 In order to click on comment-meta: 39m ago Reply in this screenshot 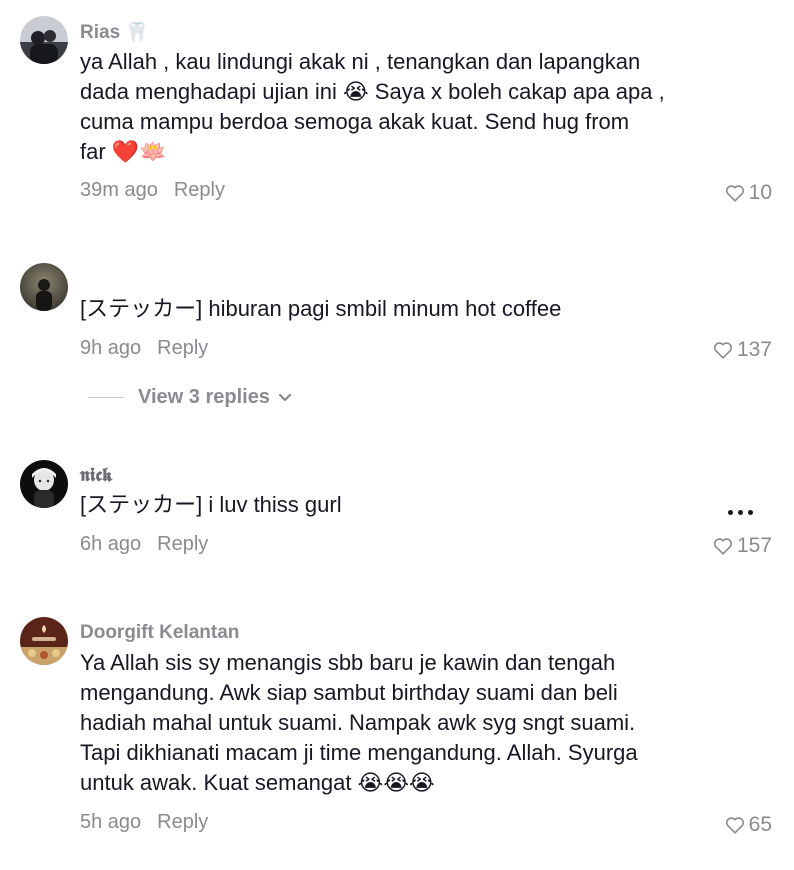, I will do `click(152, 190)`.